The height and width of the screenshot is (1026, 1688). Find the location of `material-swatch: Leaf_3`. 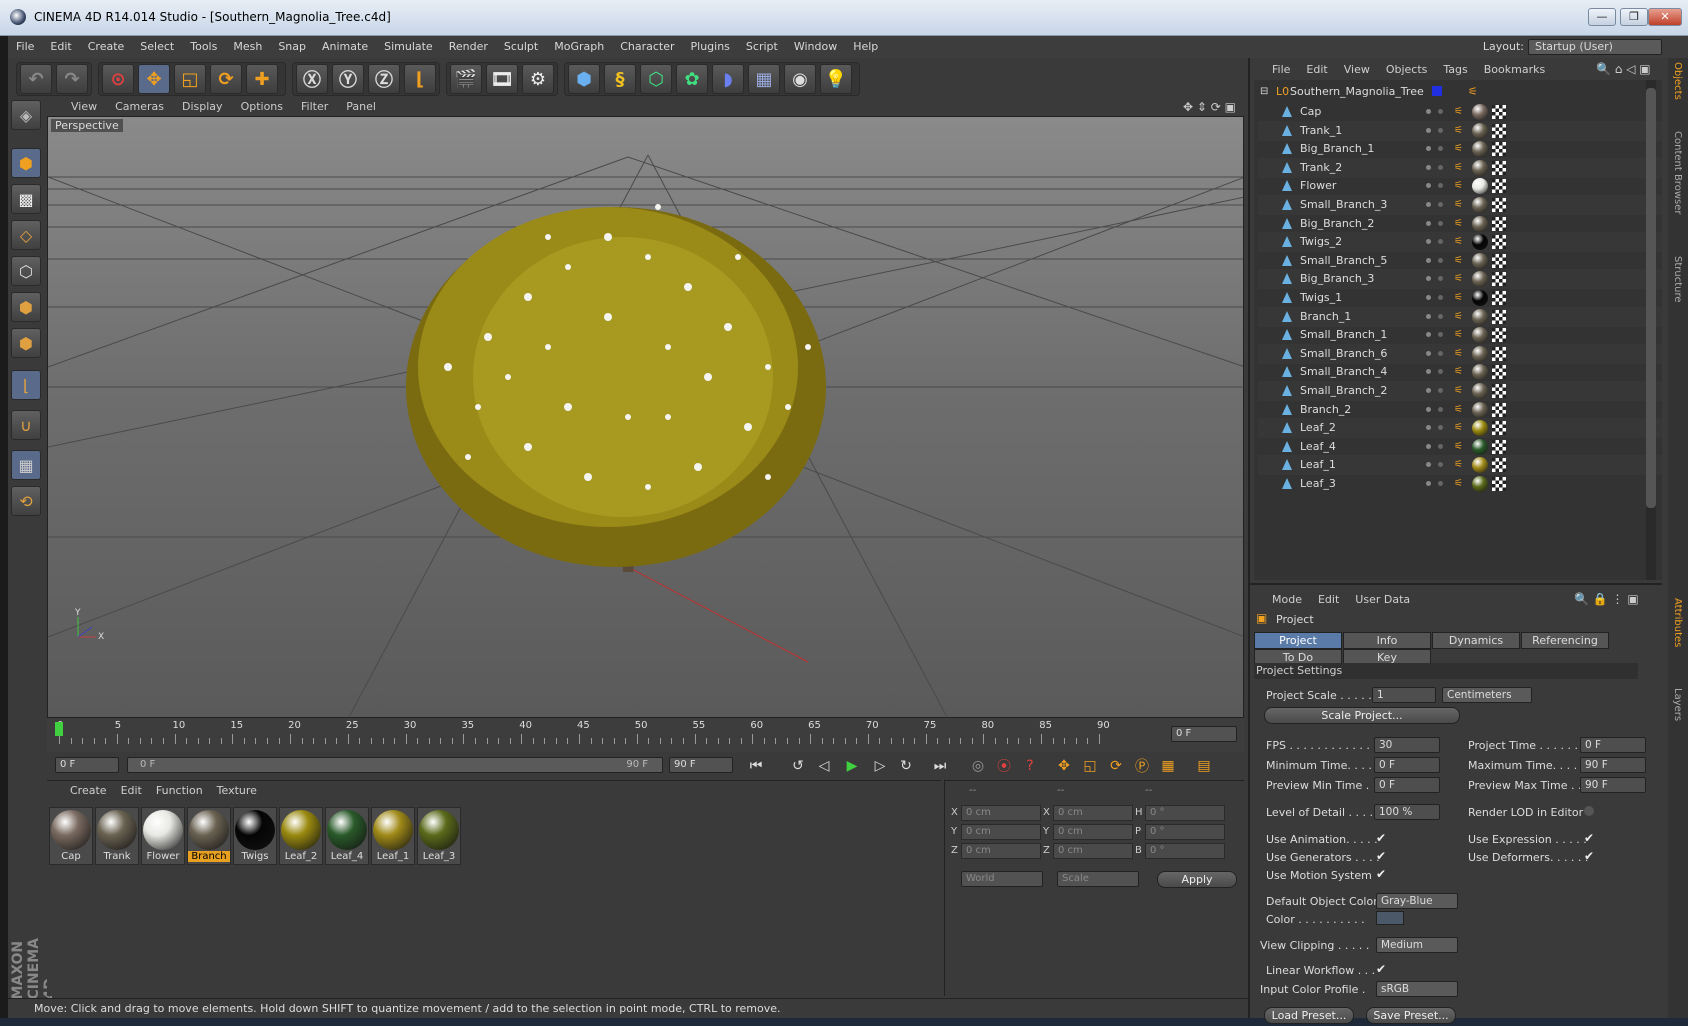

material-swatch: Leaf_3 is located at coordinates (439, 836).